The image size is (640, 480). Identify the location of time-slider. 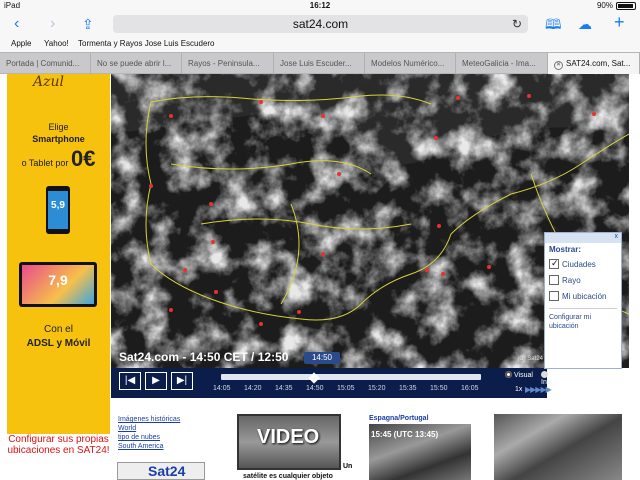
(351, 378).